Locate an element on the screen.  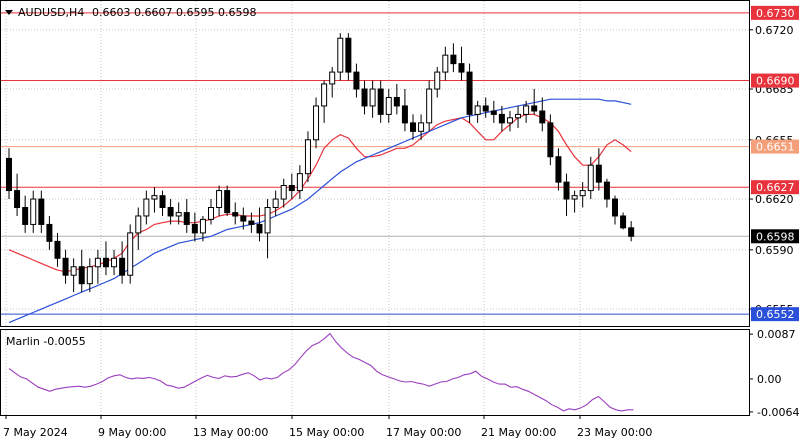
level-label: 0.6651 is located at coordinates (775, 147).